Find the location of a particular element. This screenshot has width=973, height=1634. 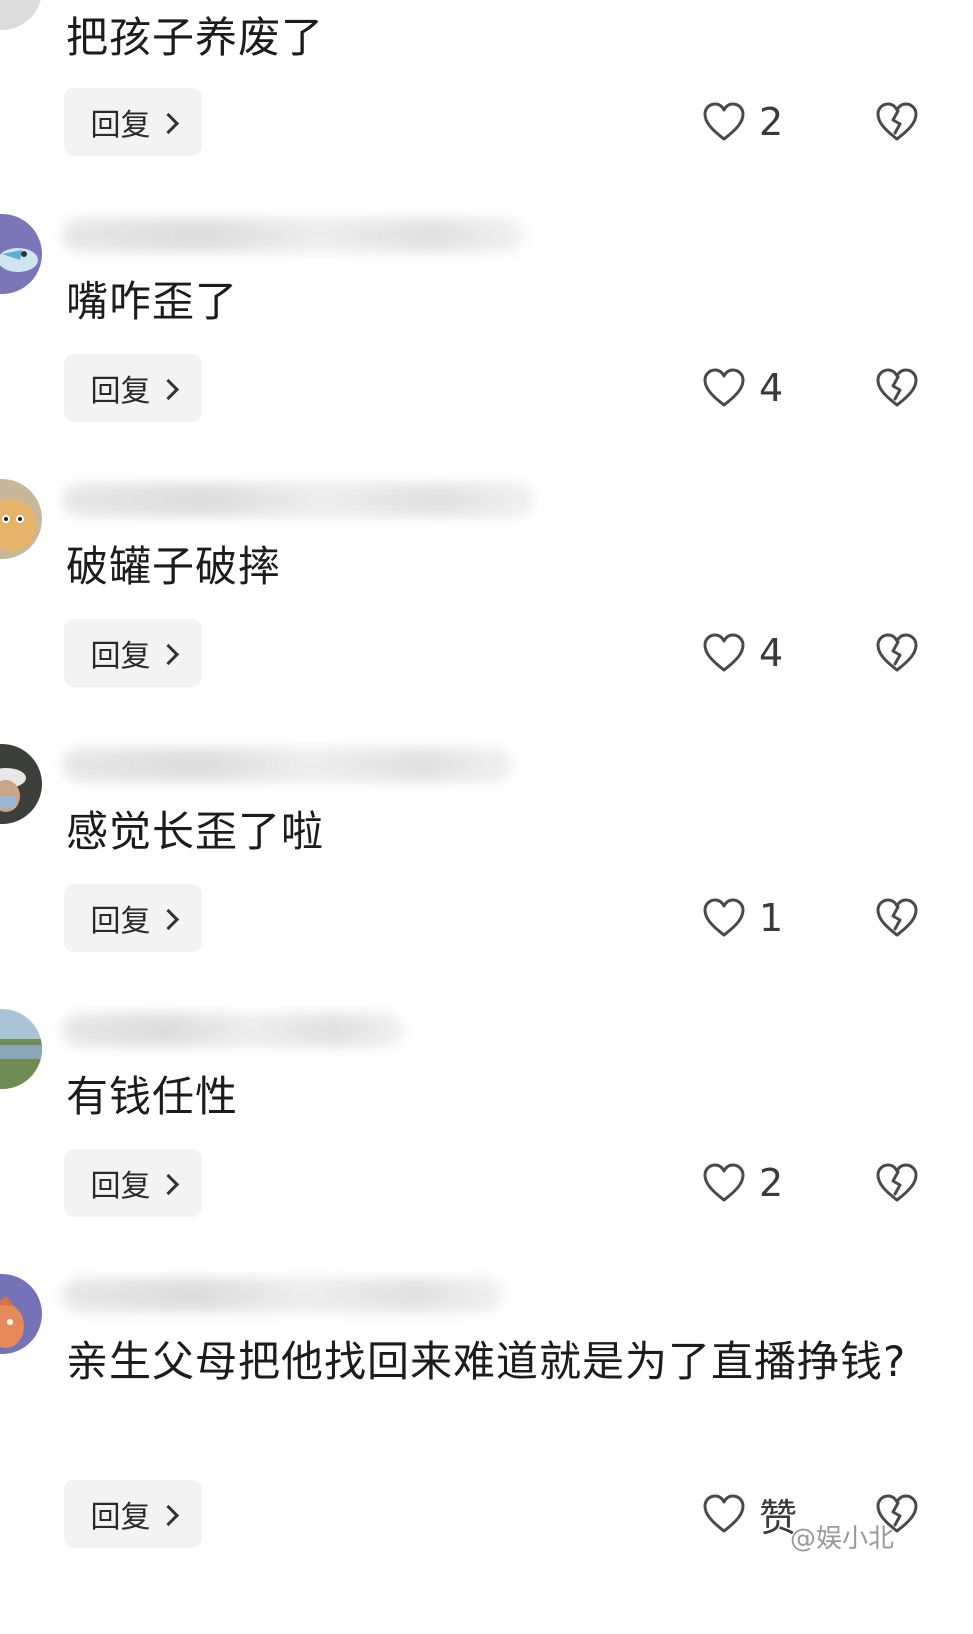

comment-text: 破罐子破摔 is located at coordinates (174, 566).